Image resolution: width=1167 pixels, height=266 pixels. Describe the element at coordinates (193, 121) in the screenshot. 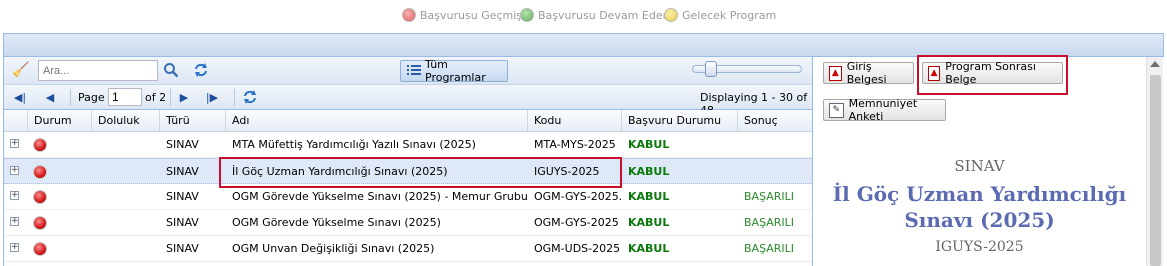

I see `column-header-turu: Türü` at that location.